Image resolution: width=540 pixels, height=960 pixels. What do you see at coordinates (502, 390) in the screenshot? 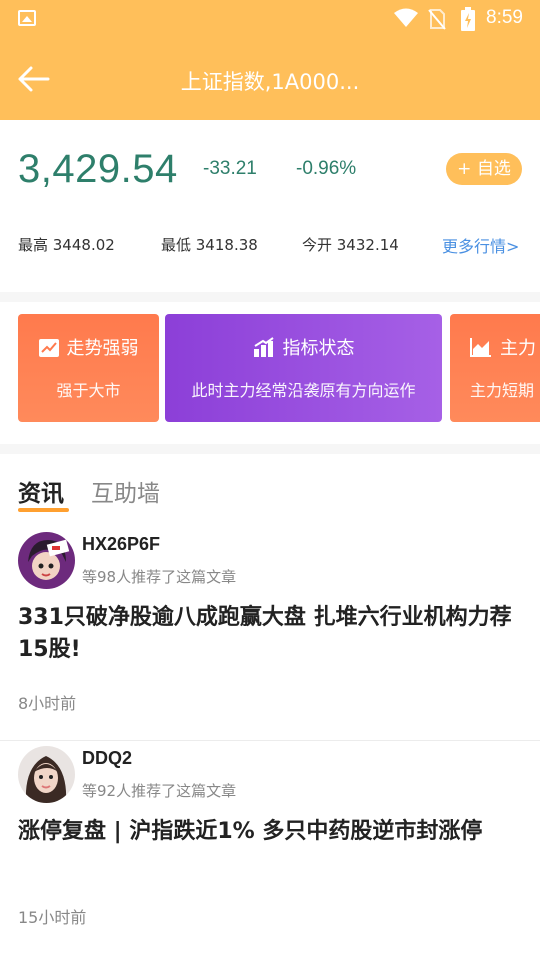
I see `card-main-force-sub: 主力短期` at bounding box center [502, 390].